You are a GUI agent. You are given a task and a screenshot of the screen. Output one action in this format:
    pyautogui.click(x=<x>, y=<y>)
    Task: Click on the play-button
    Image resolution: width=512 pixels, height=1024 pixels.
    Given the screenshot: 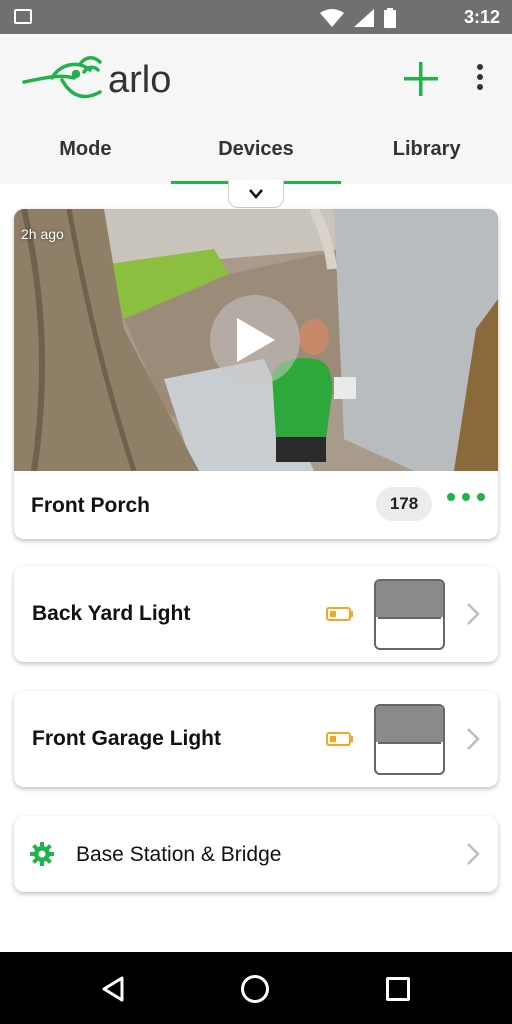 What is the action you would take?
    pyautogui.click(x=255, y=340)
    